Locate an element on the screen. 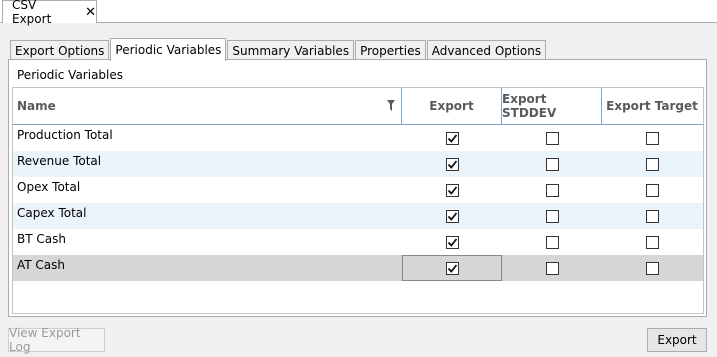 The image size is (717, 357). table-row: AT Cash is located at coordinates (358, 268).